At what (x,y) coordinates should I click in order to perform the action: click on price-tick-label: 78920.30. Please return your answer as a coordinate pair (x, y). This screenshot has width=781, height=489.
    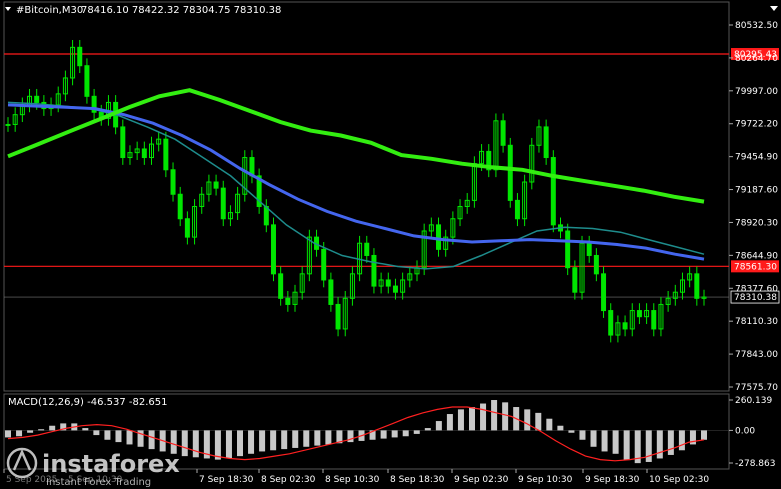
    Looking at the image, I should click on (756, 223).